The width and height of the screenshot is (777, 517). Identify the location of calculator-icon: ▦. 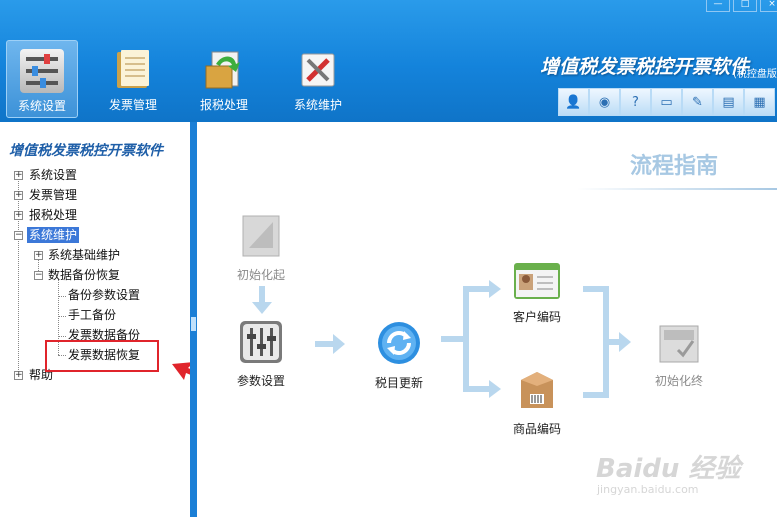
(759, 102).